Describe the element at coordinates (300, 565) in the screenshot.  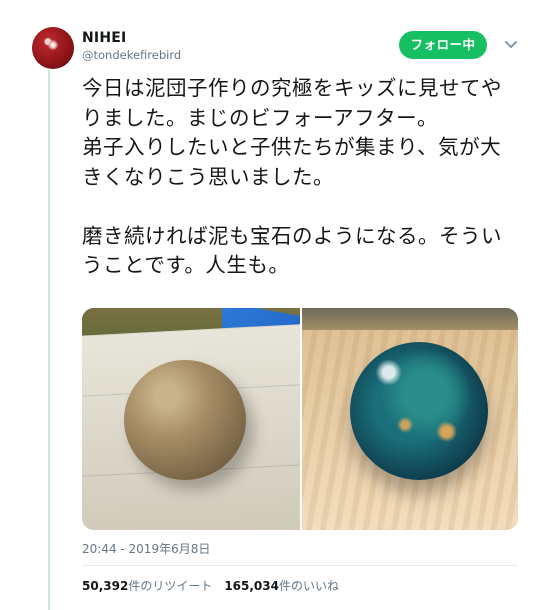
I see `divider` at that location.